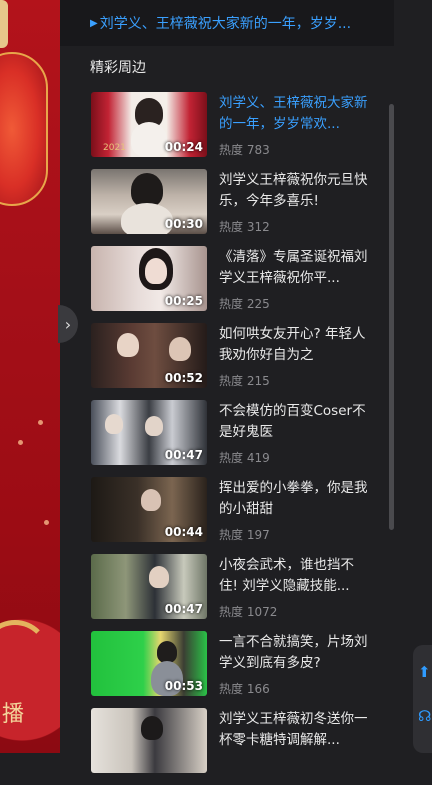 The width and height of the screenshot is (432, 785). I want to click on video-duration: 00:44, so click(183, 532).